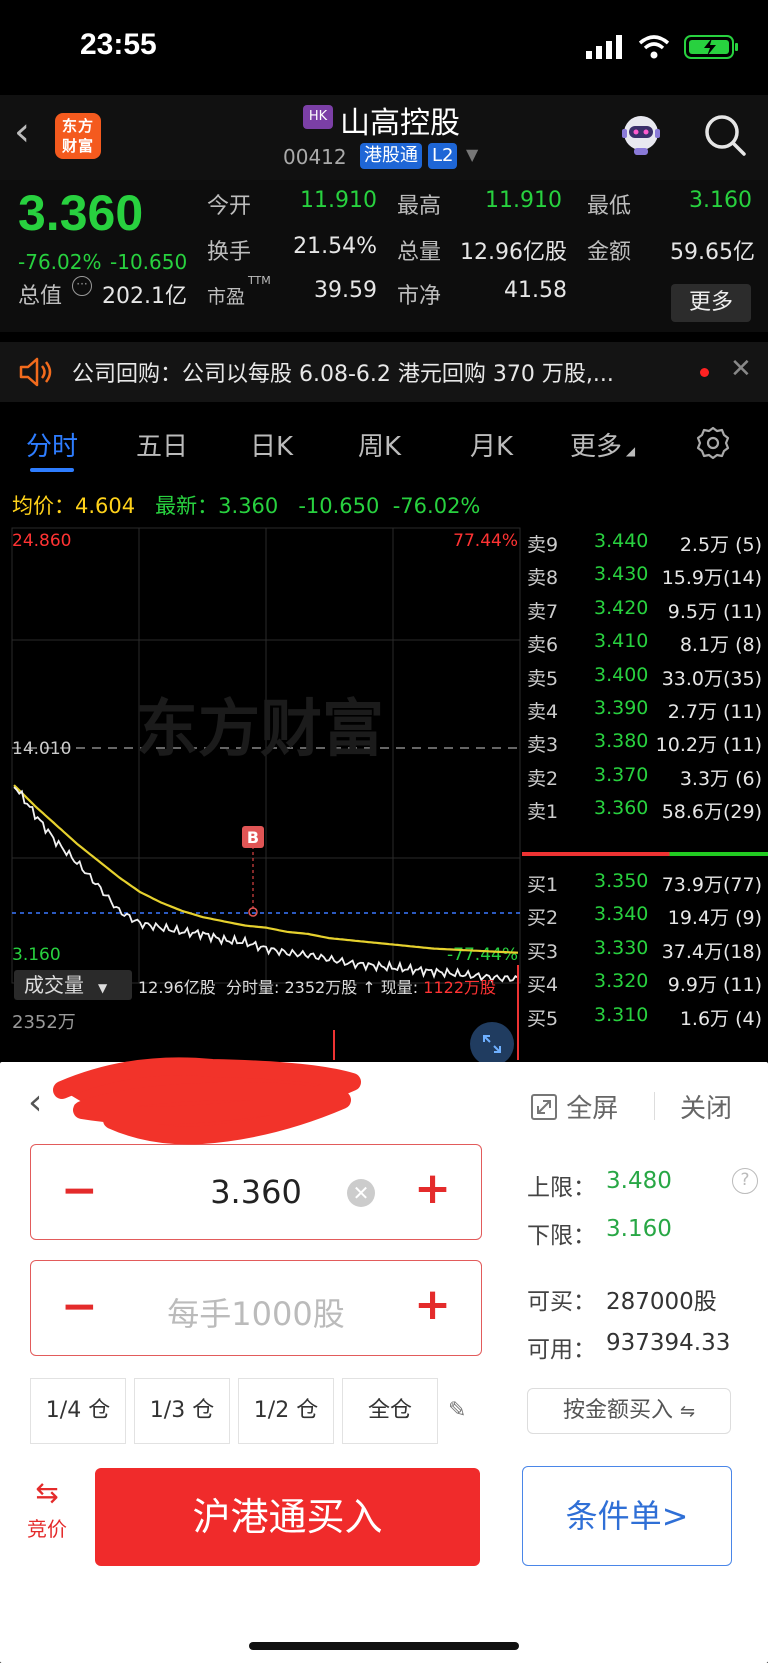  I want to click on level-price: 3.400, so click(621, 674).